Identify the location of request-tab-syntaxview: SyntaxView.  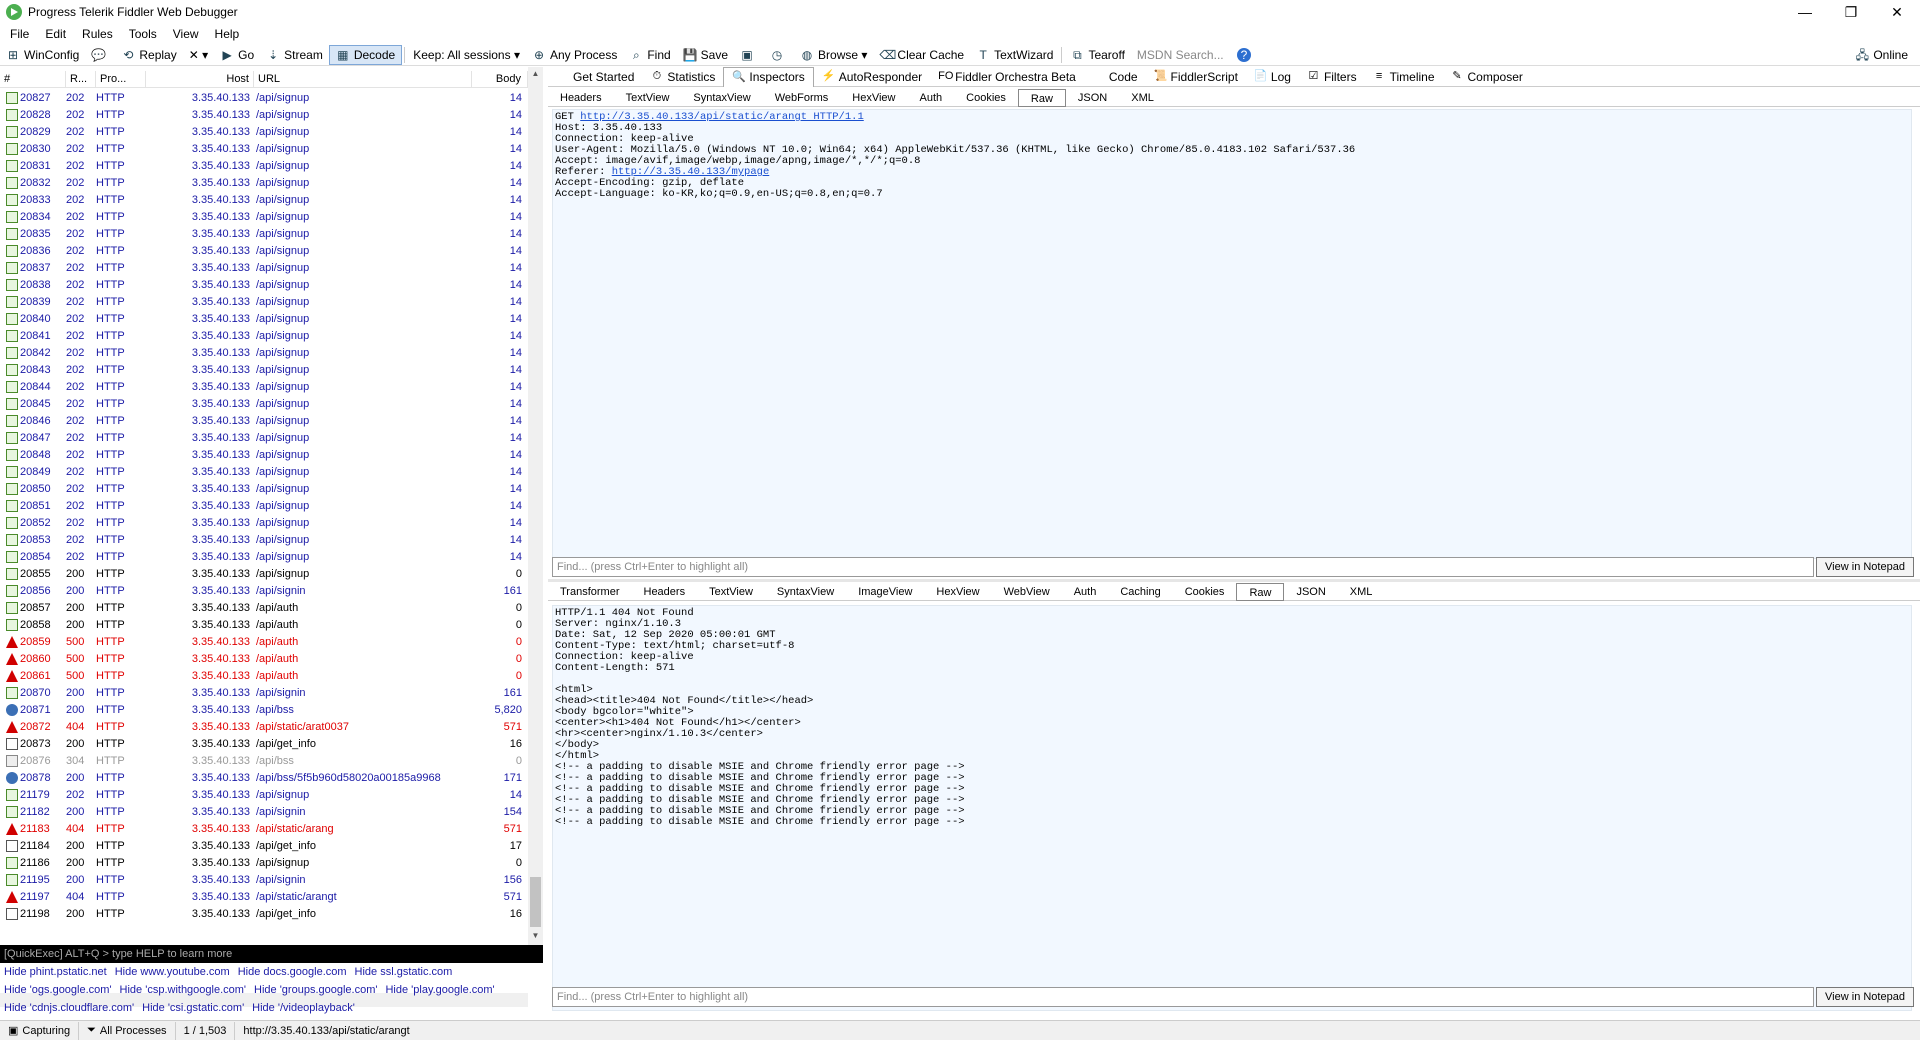
(721, 98).